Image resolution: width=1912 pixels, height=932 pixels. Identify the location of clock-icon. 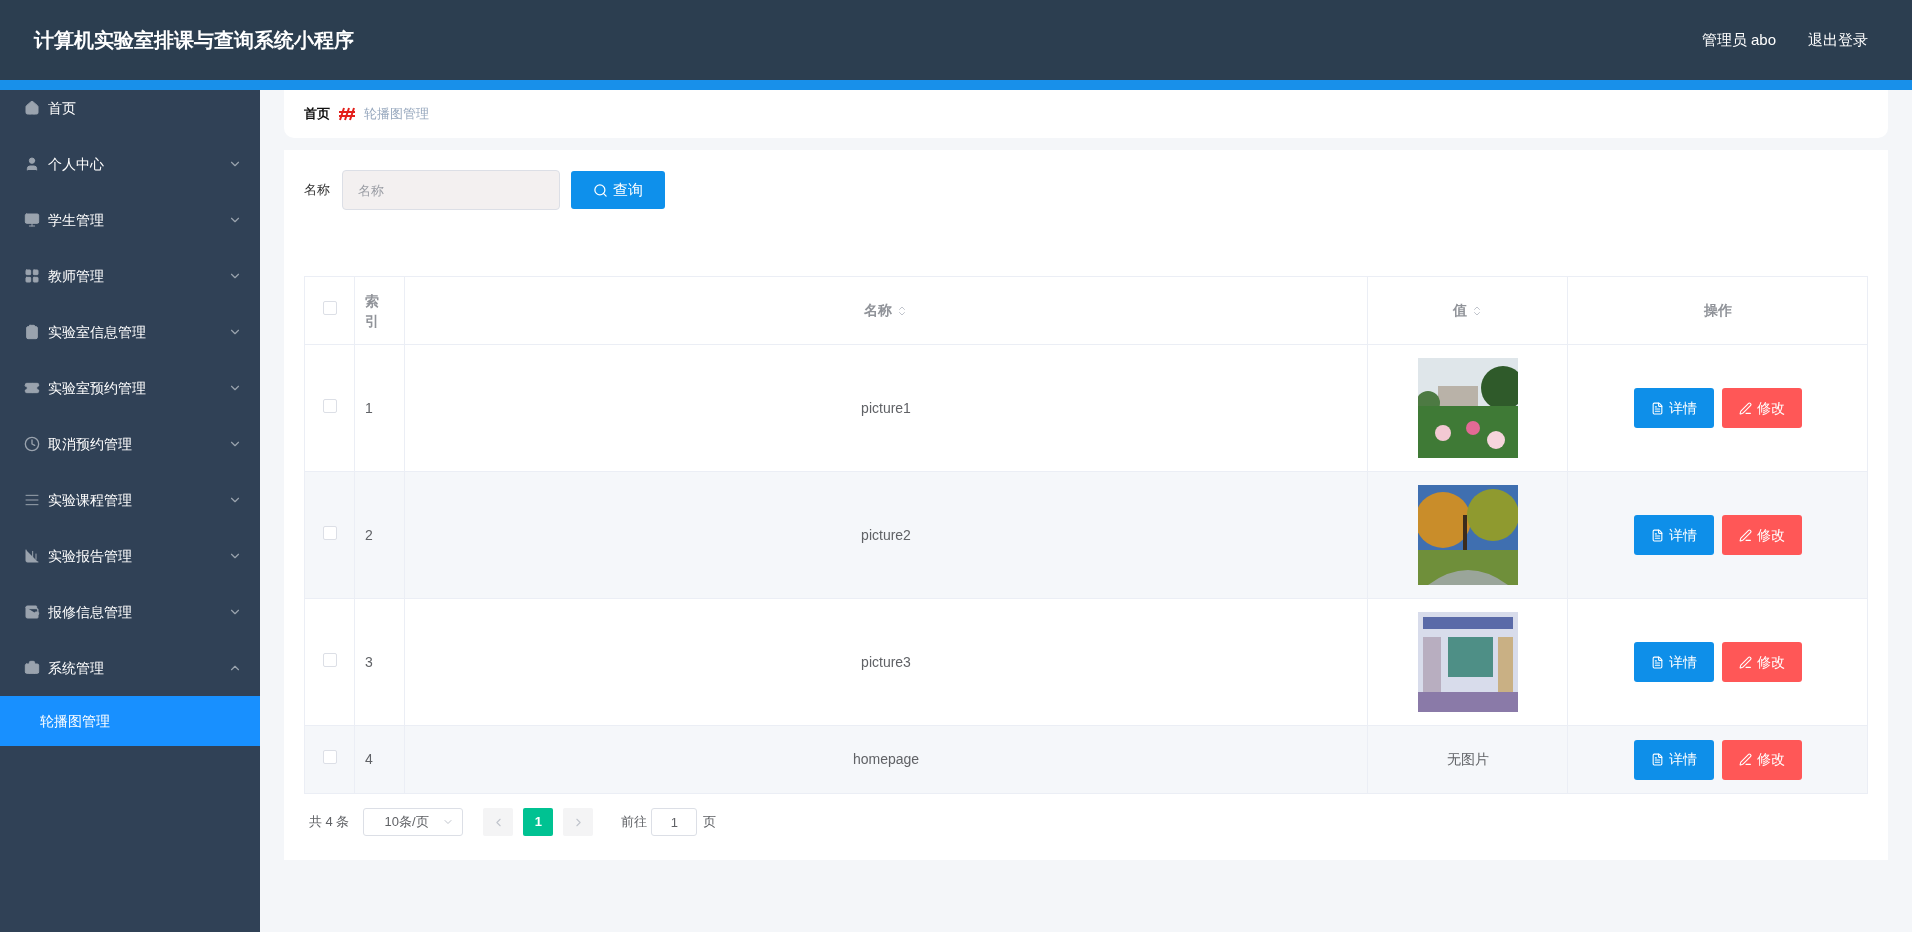
(32, 444).